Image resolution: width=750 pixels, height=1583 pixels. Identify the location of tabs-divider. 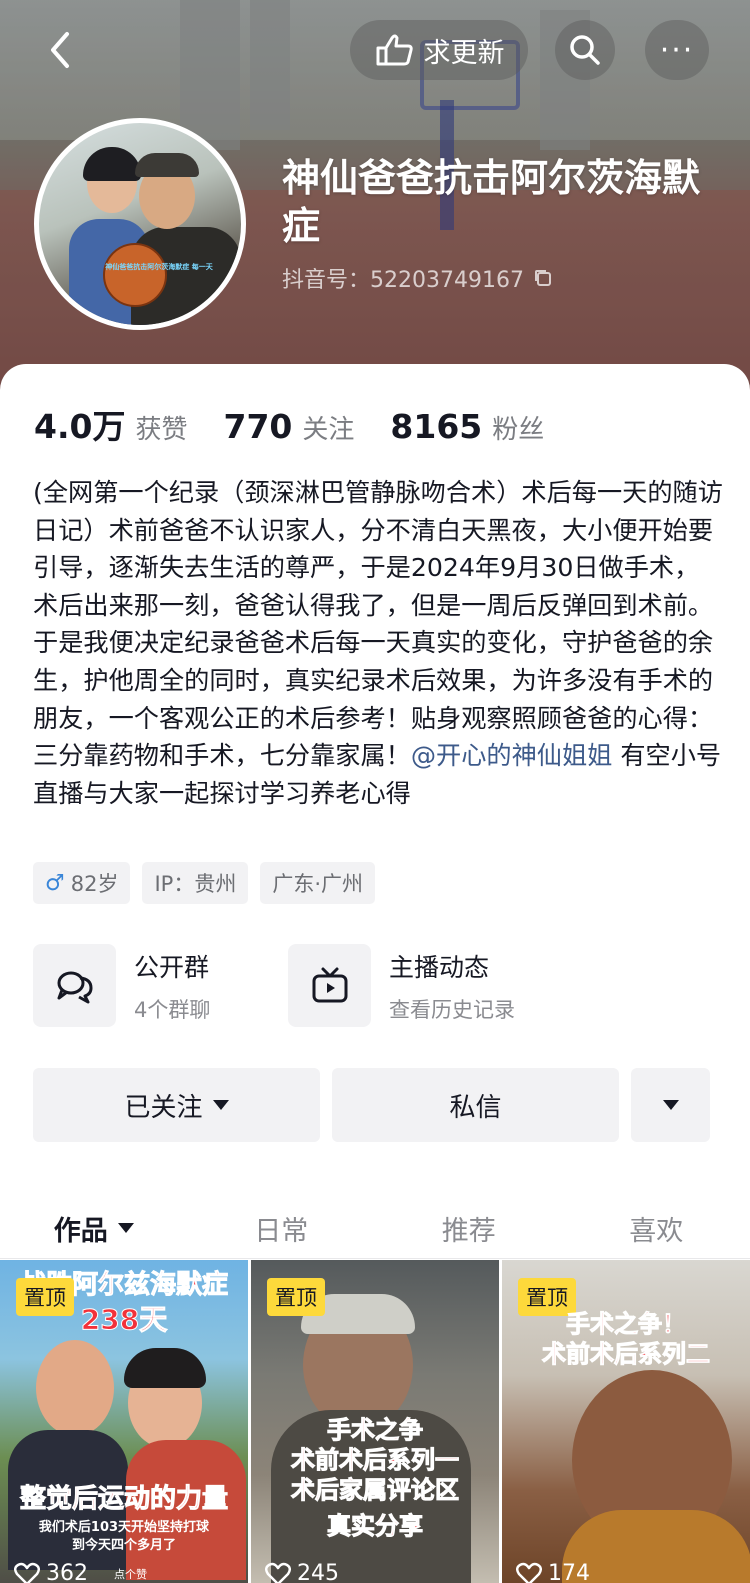
(375, 1258).